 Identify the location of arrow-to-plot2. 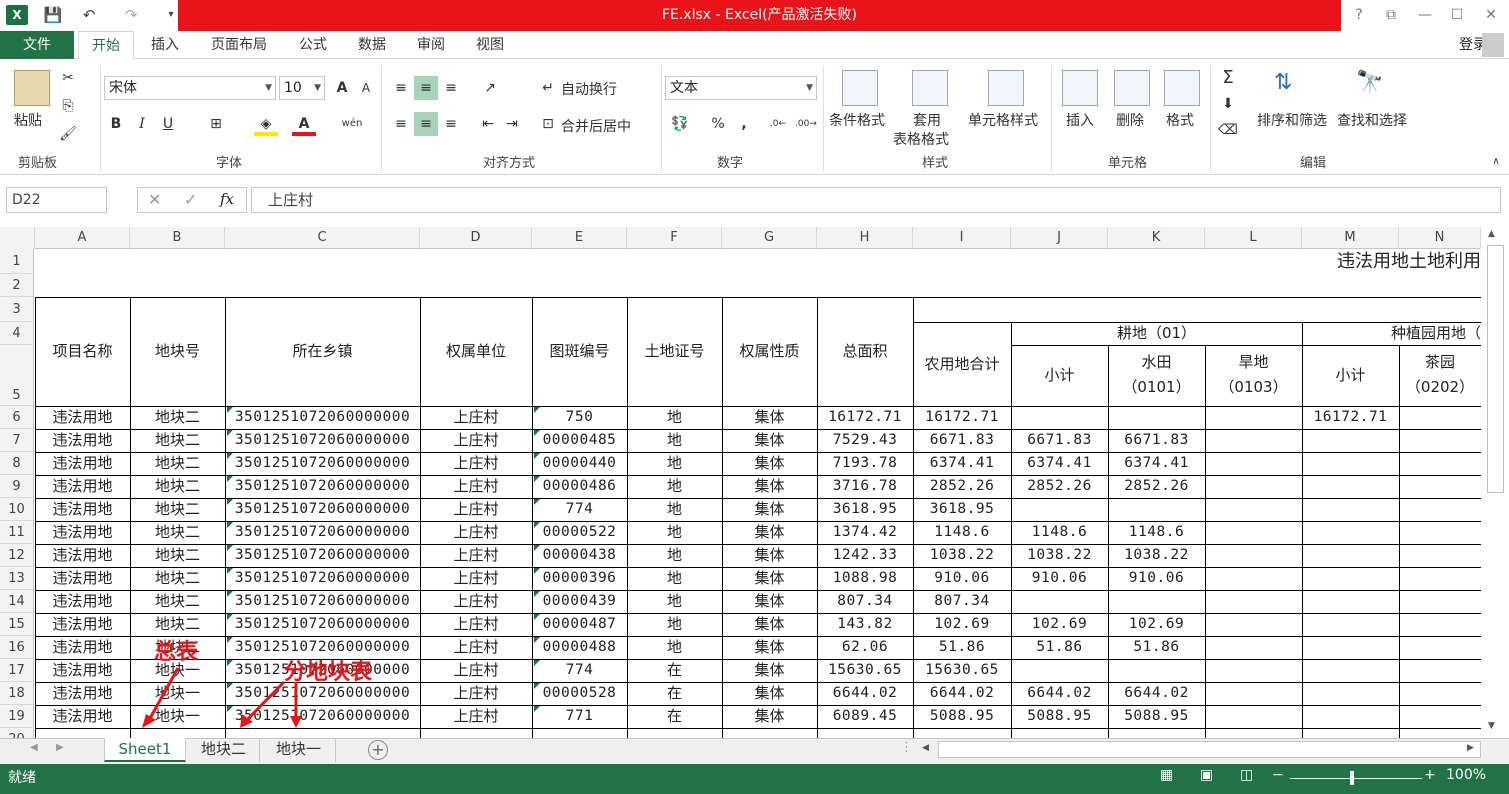
(264, 702).